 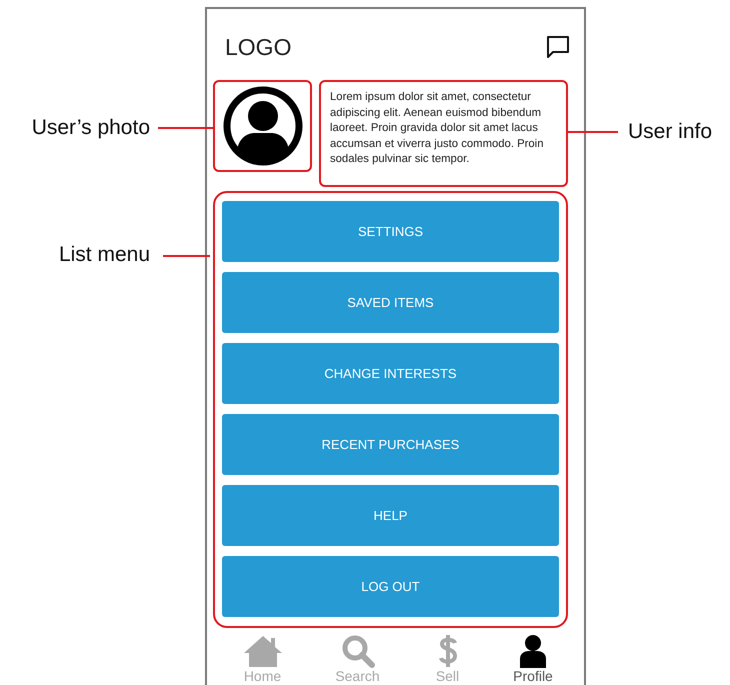 What do you see at coordinates (263, 651) in the screenshot?
I see `home-icon` at bounding box center [263, 651].